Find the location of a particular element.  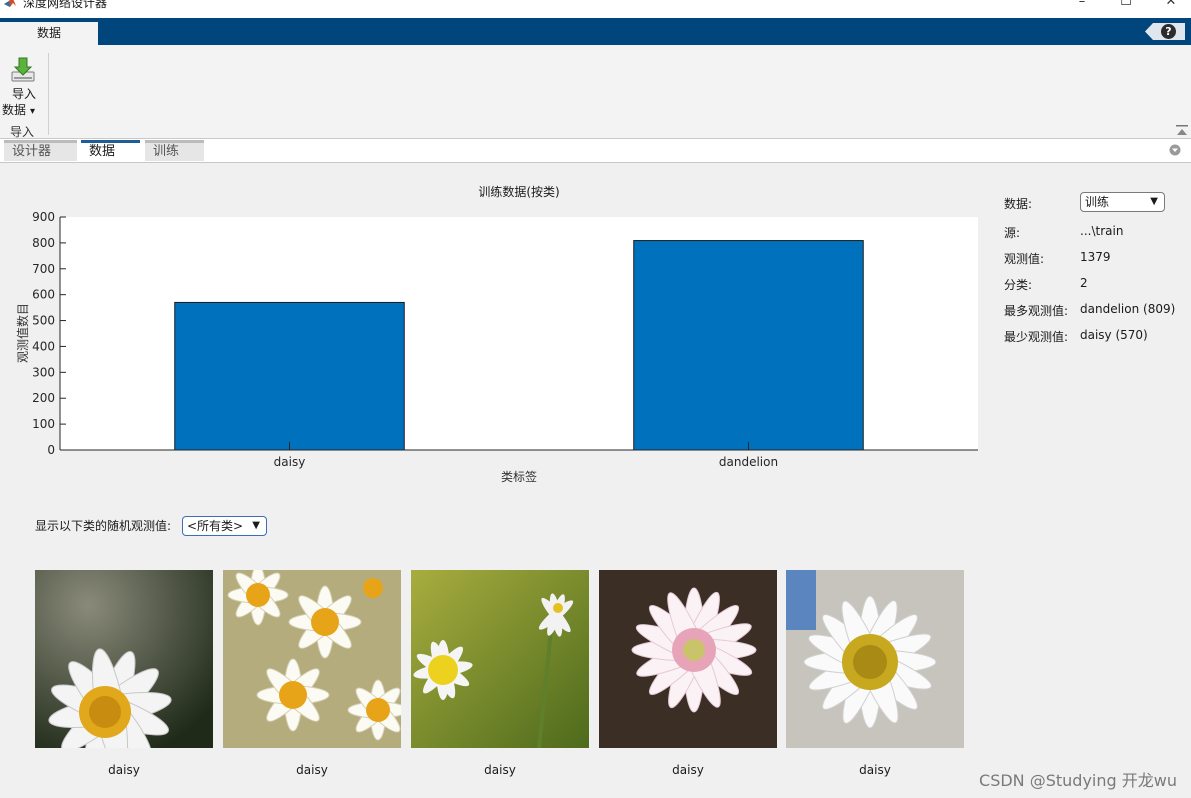

y-tick-label: 700 is located at coordinates (43, 269).